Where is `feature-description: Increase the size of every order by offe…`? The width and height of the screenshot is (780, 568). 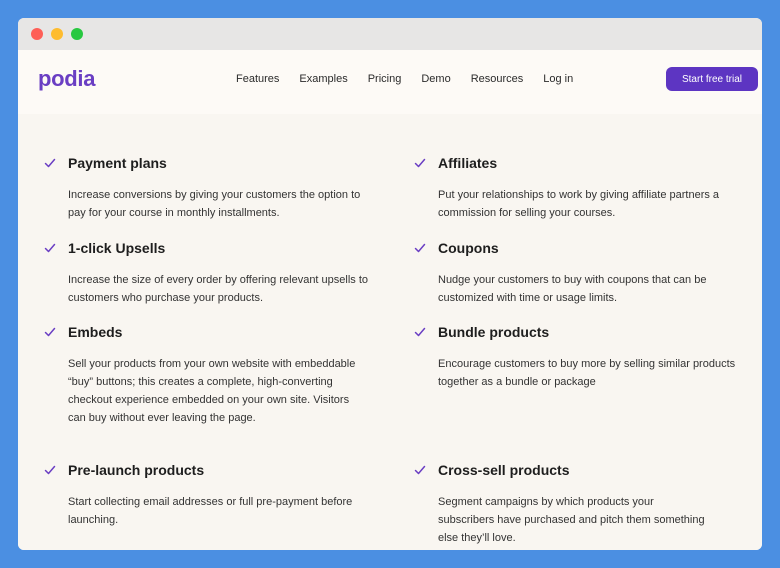 feature-description: Increase the size of every order by offe… is located at coordinates (218, 289).